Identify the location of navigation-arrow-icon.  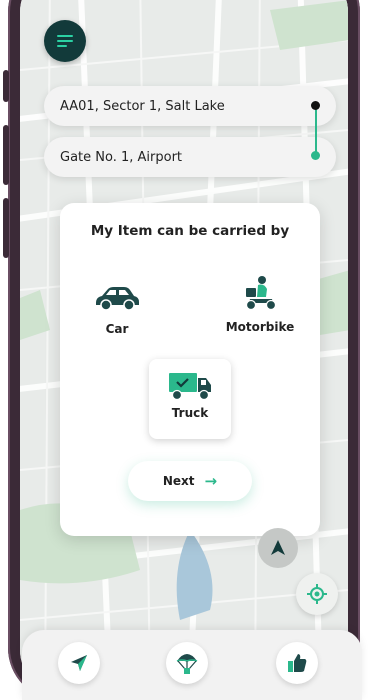
(79, 663).